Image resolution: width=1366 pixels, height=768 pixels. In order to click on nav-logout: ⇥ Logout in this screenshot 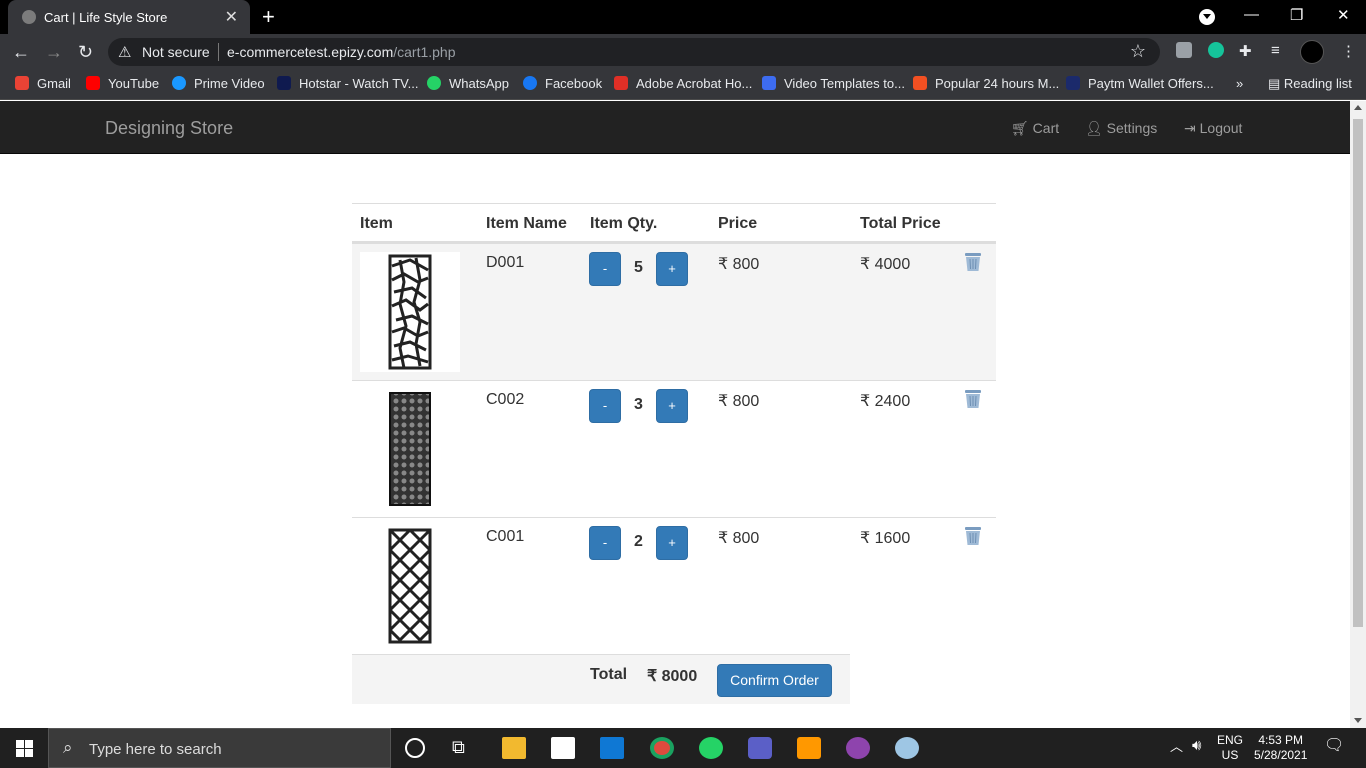, I will do `click(1213, 128)`.